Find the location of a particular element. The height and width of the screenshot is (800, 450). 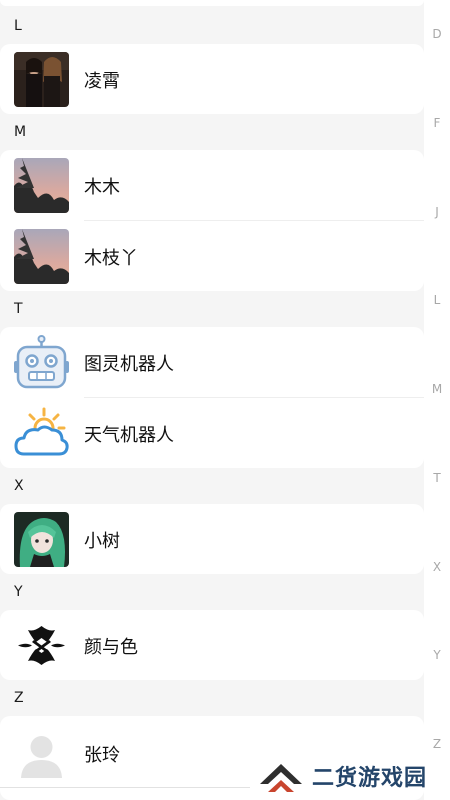

index-letter-t: T is located at coordinates (437, 478).